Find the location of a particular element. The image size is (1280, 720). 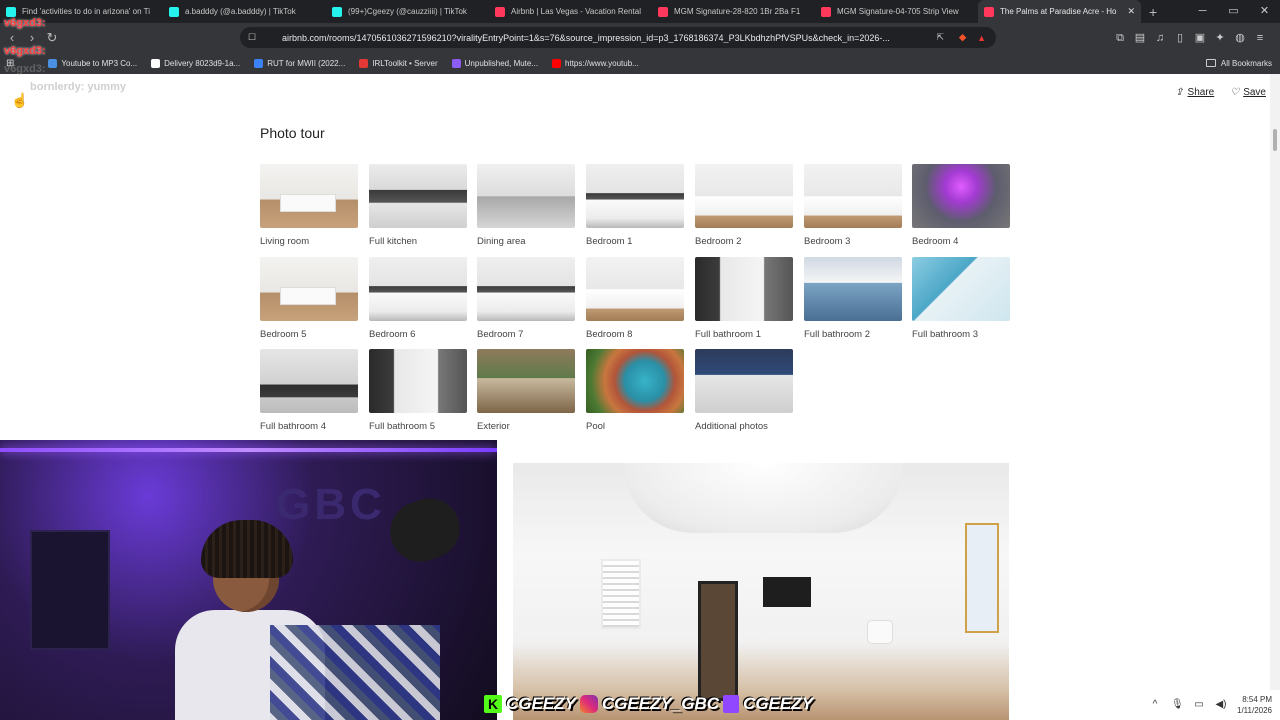

network-icon: ▭ is located at coordinates (1199, 705).